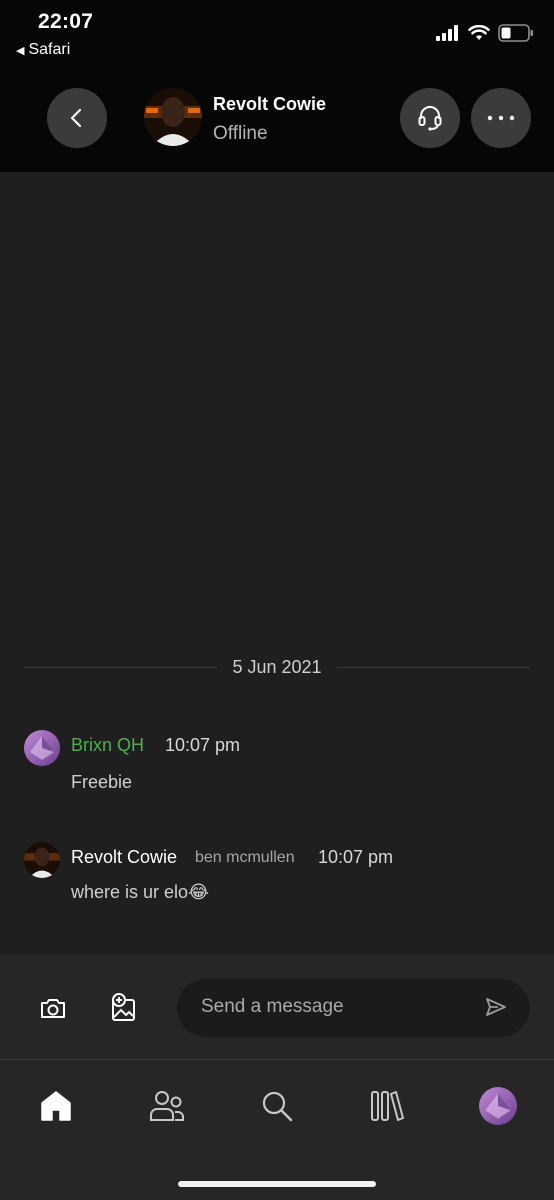 The height and width of the screenshot is (1200, 554). I want to click on xbox-gem-avatar, so click(42, 748).